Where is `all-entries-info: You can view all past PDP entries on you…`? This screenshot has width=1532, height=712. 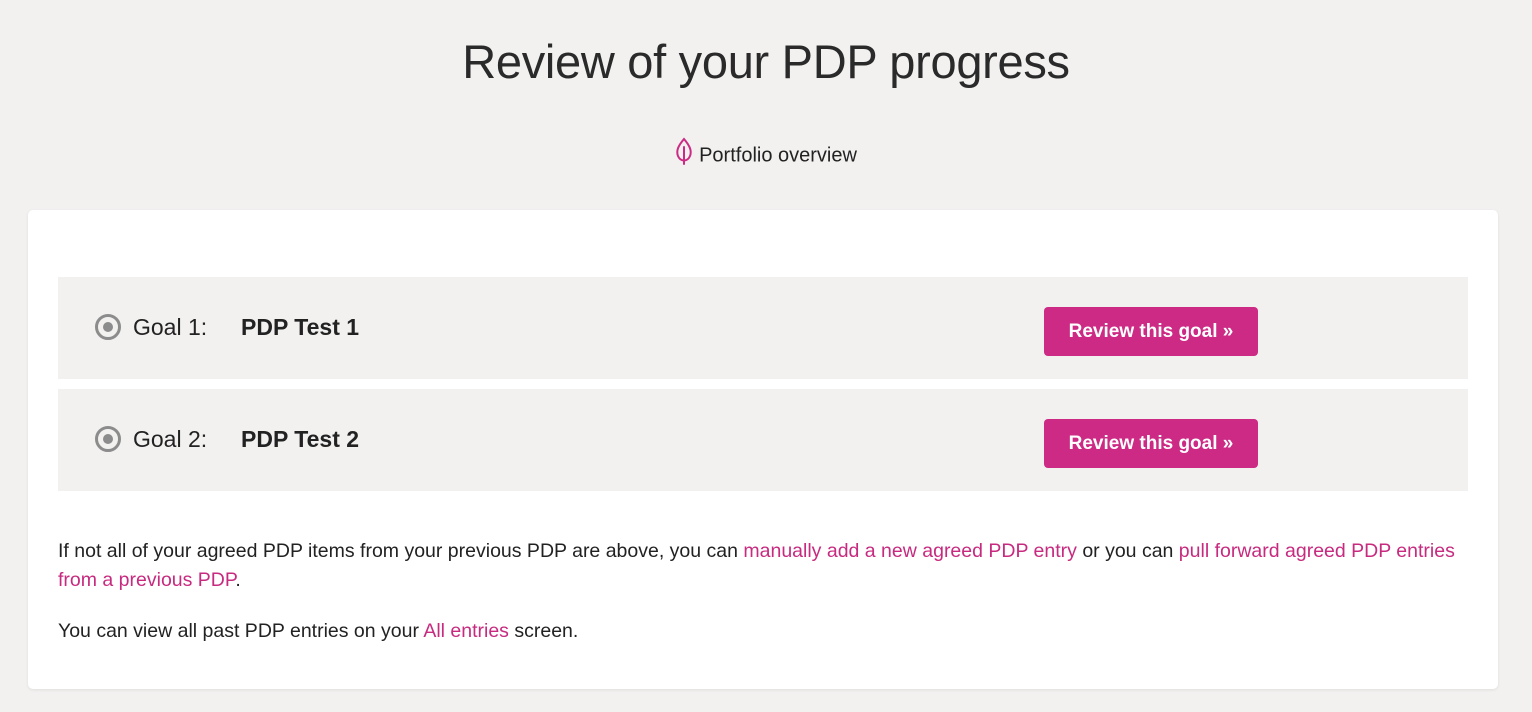 all-entries-info: You can view all past PDP entries on you… is located at coordinates (763, 631).